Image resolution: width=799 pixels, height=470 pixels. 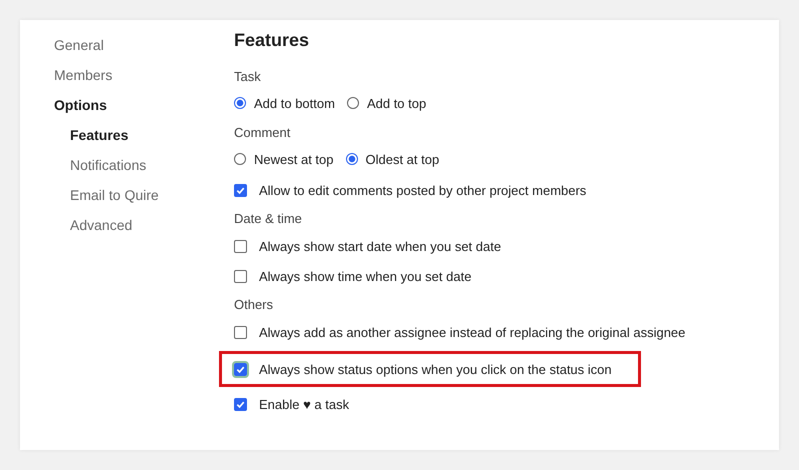 What do you see at coordinates (304, 404) in the screenshot?
I see `checkbox-label: Enable ♥ a task` at bounding box center [304, 404].